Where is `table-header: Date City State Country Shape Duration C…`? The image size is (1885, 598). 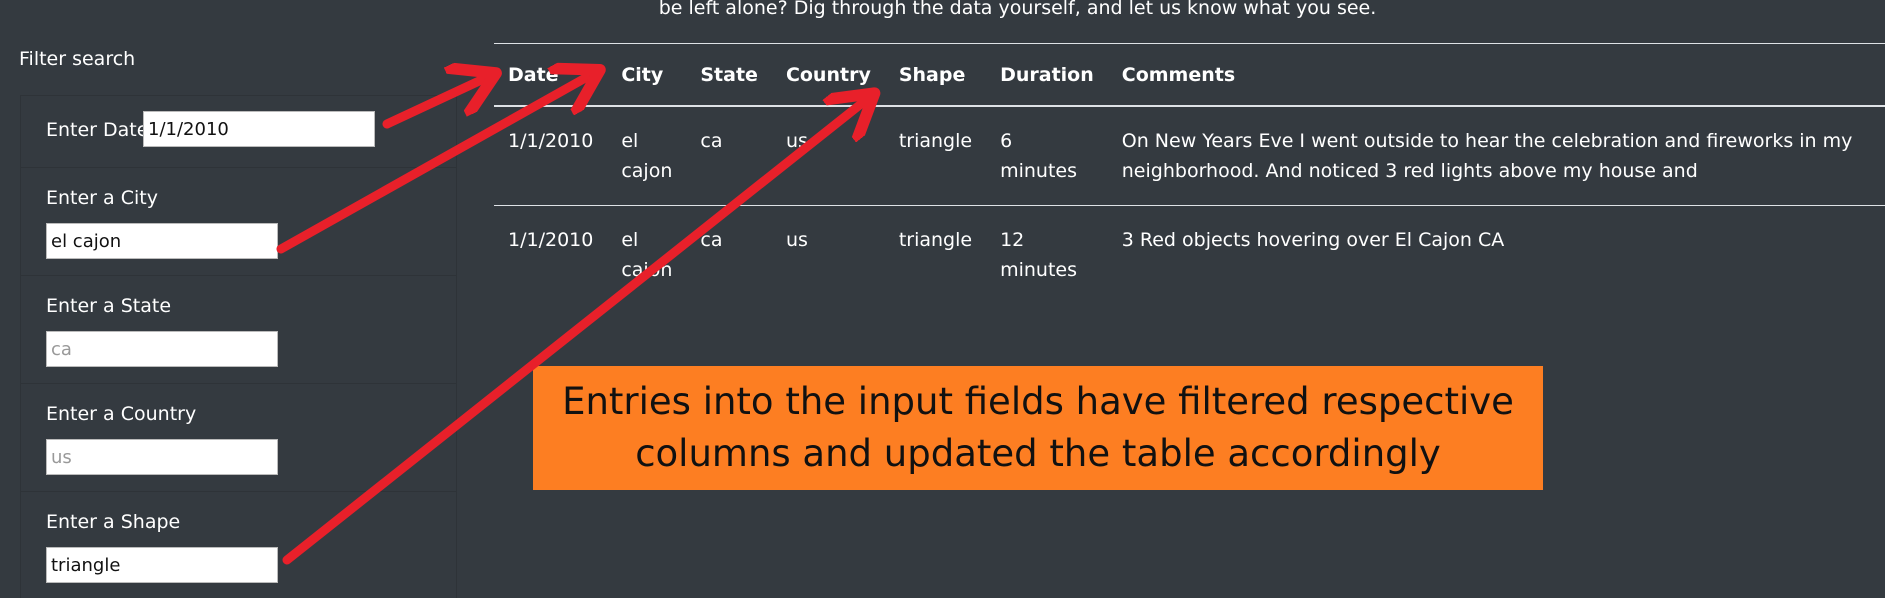
table-header: Date City State Country Shape Duration C… is located at coordinates (1189, 74).